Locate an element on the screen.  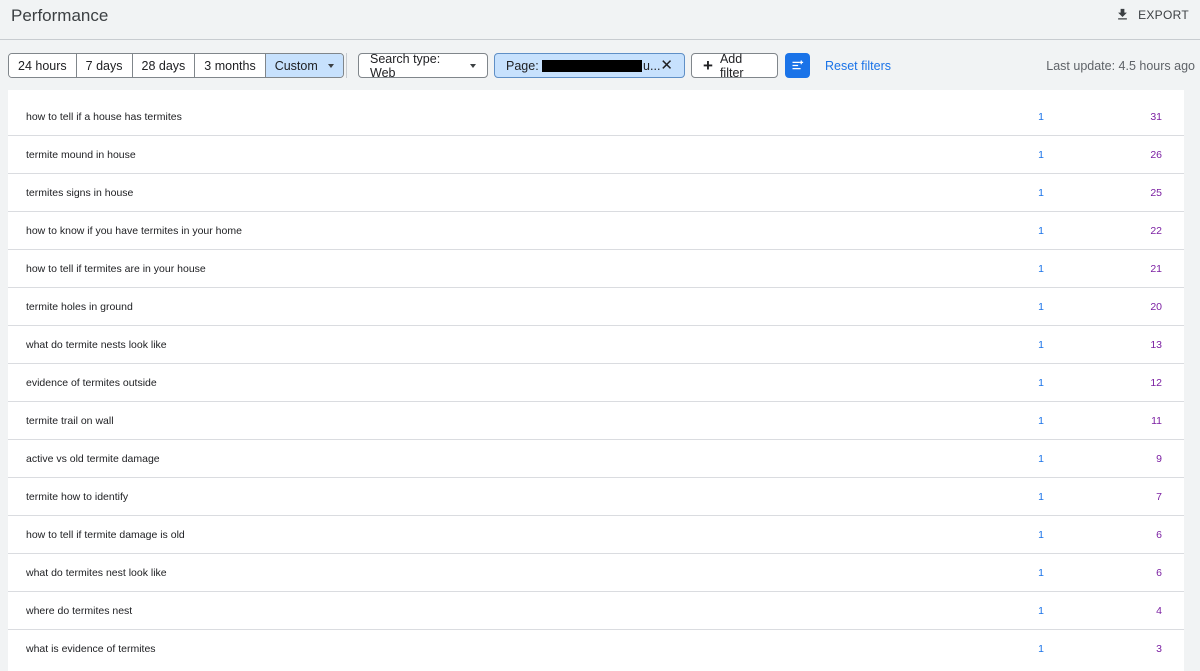
date-range-label: 28 days is located at coordinates (163, 65).